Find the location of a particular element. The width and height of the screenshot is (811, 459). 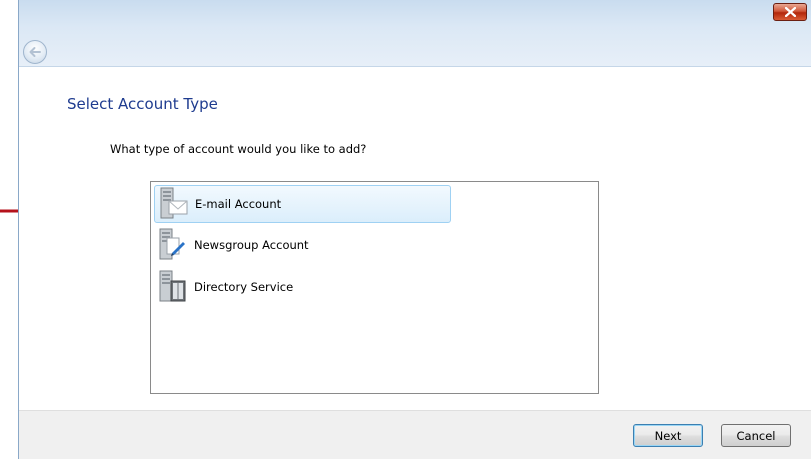

list-item-label: Directory Service is located at coordinates (244, 287).